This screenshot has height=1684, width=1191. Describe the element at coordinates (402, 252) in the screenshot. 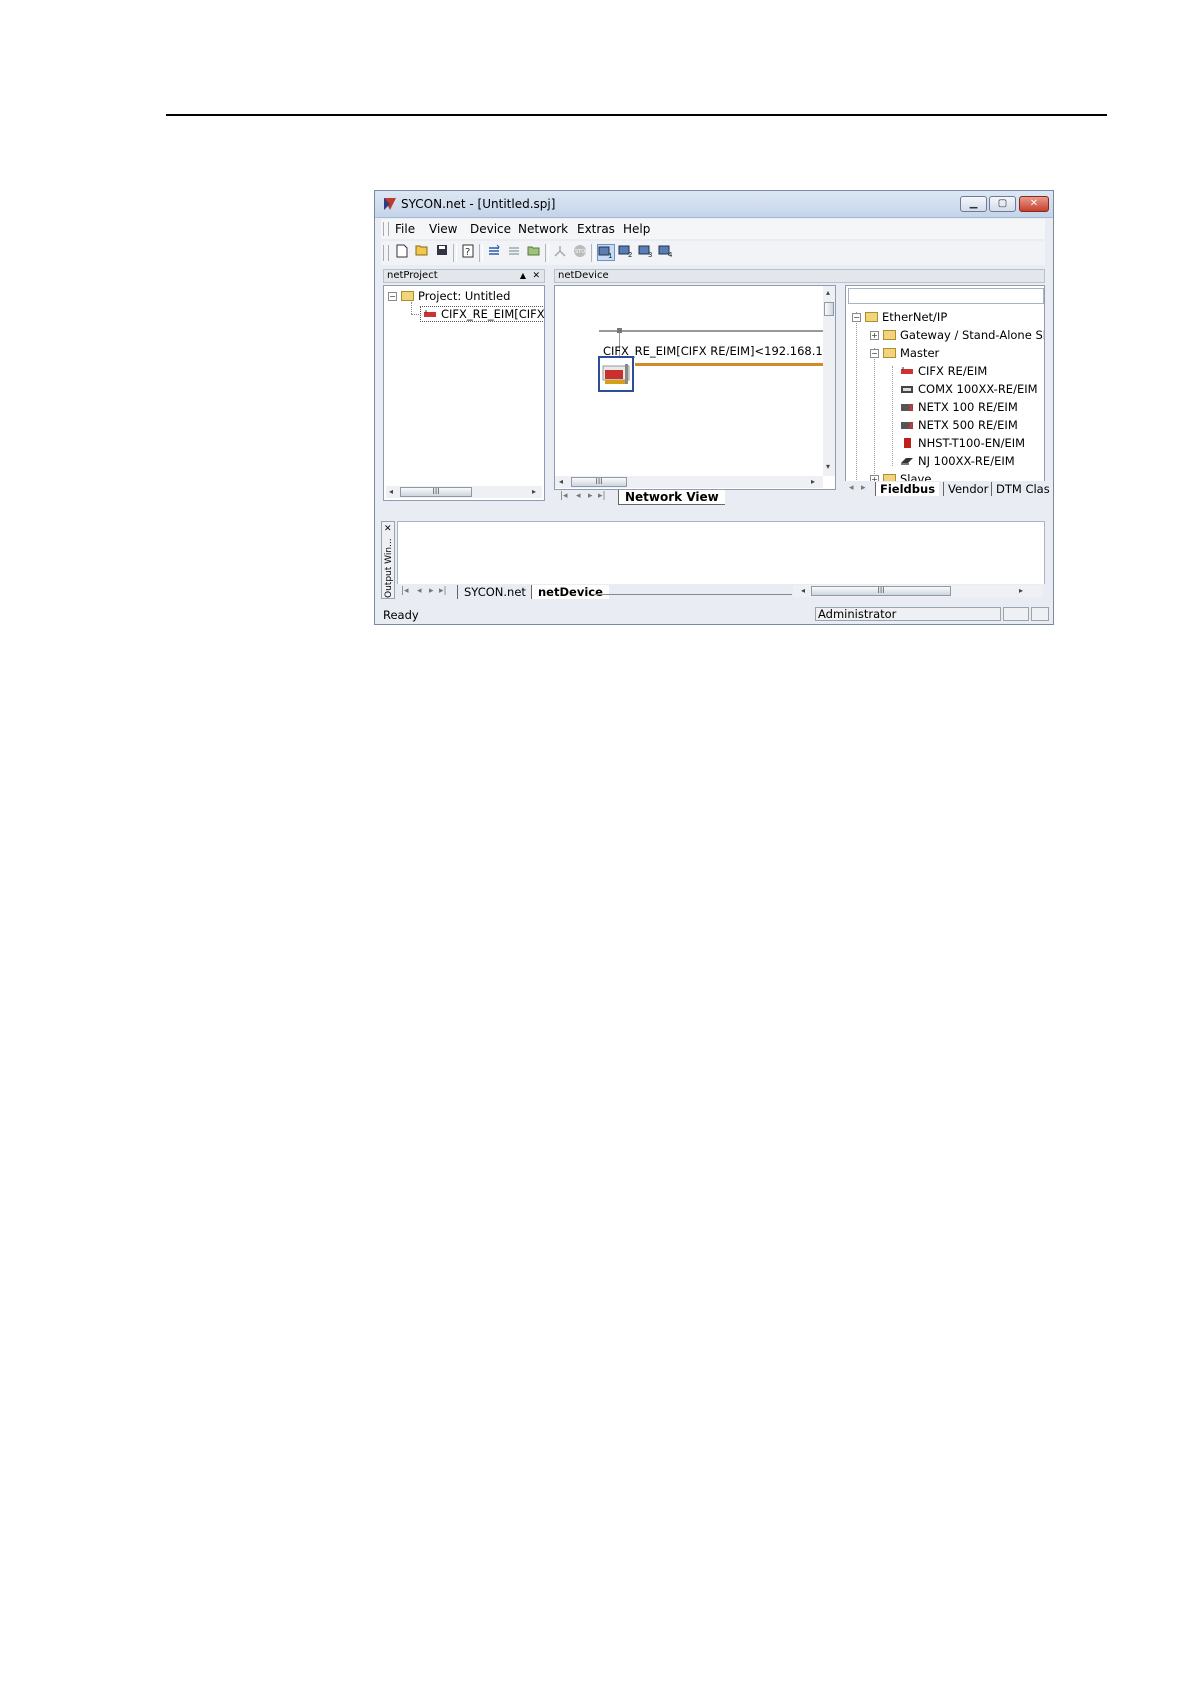

I see `new-icon` at that location.